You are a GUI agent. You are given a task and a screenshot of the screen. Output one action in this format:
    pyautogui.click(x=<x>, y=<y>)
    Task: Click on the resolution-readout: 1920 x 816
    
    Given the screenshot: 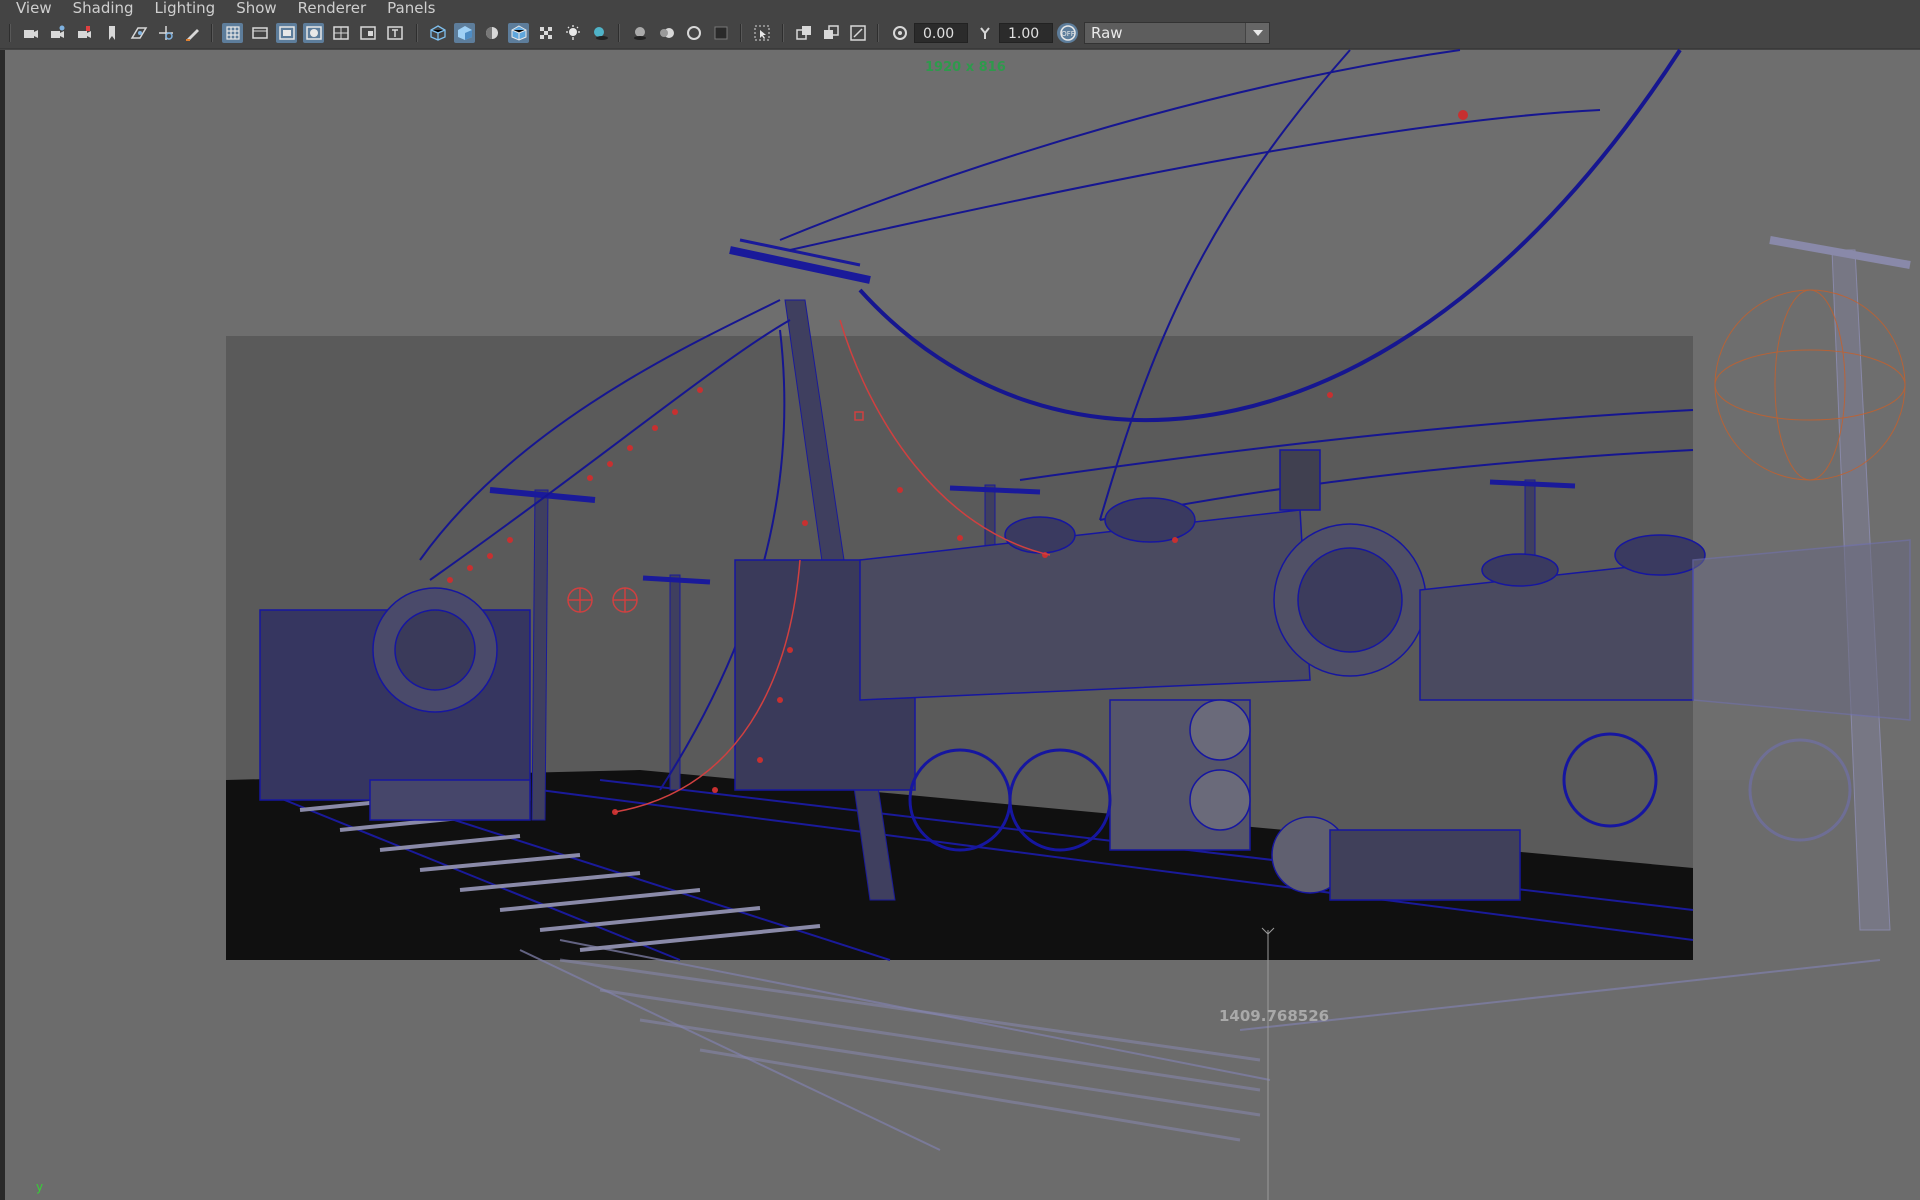 What is the action you would take?
    pyautogui.click(x=965, y=67)
    